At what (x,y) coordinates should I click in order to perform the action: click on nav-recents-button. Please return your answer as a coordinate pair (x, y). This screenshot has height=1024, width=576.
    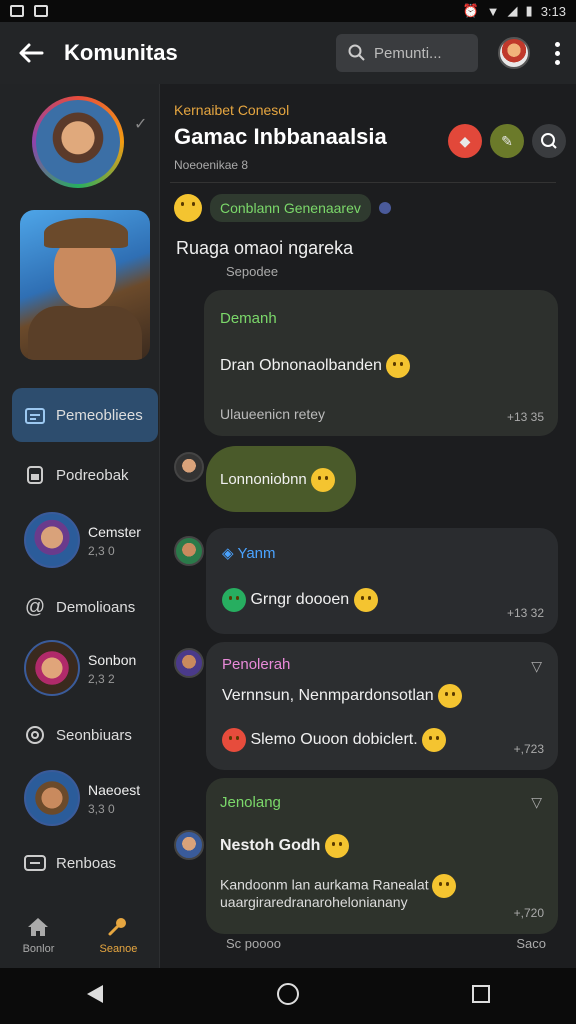
    Looking at the image, I should click on (481, 996).